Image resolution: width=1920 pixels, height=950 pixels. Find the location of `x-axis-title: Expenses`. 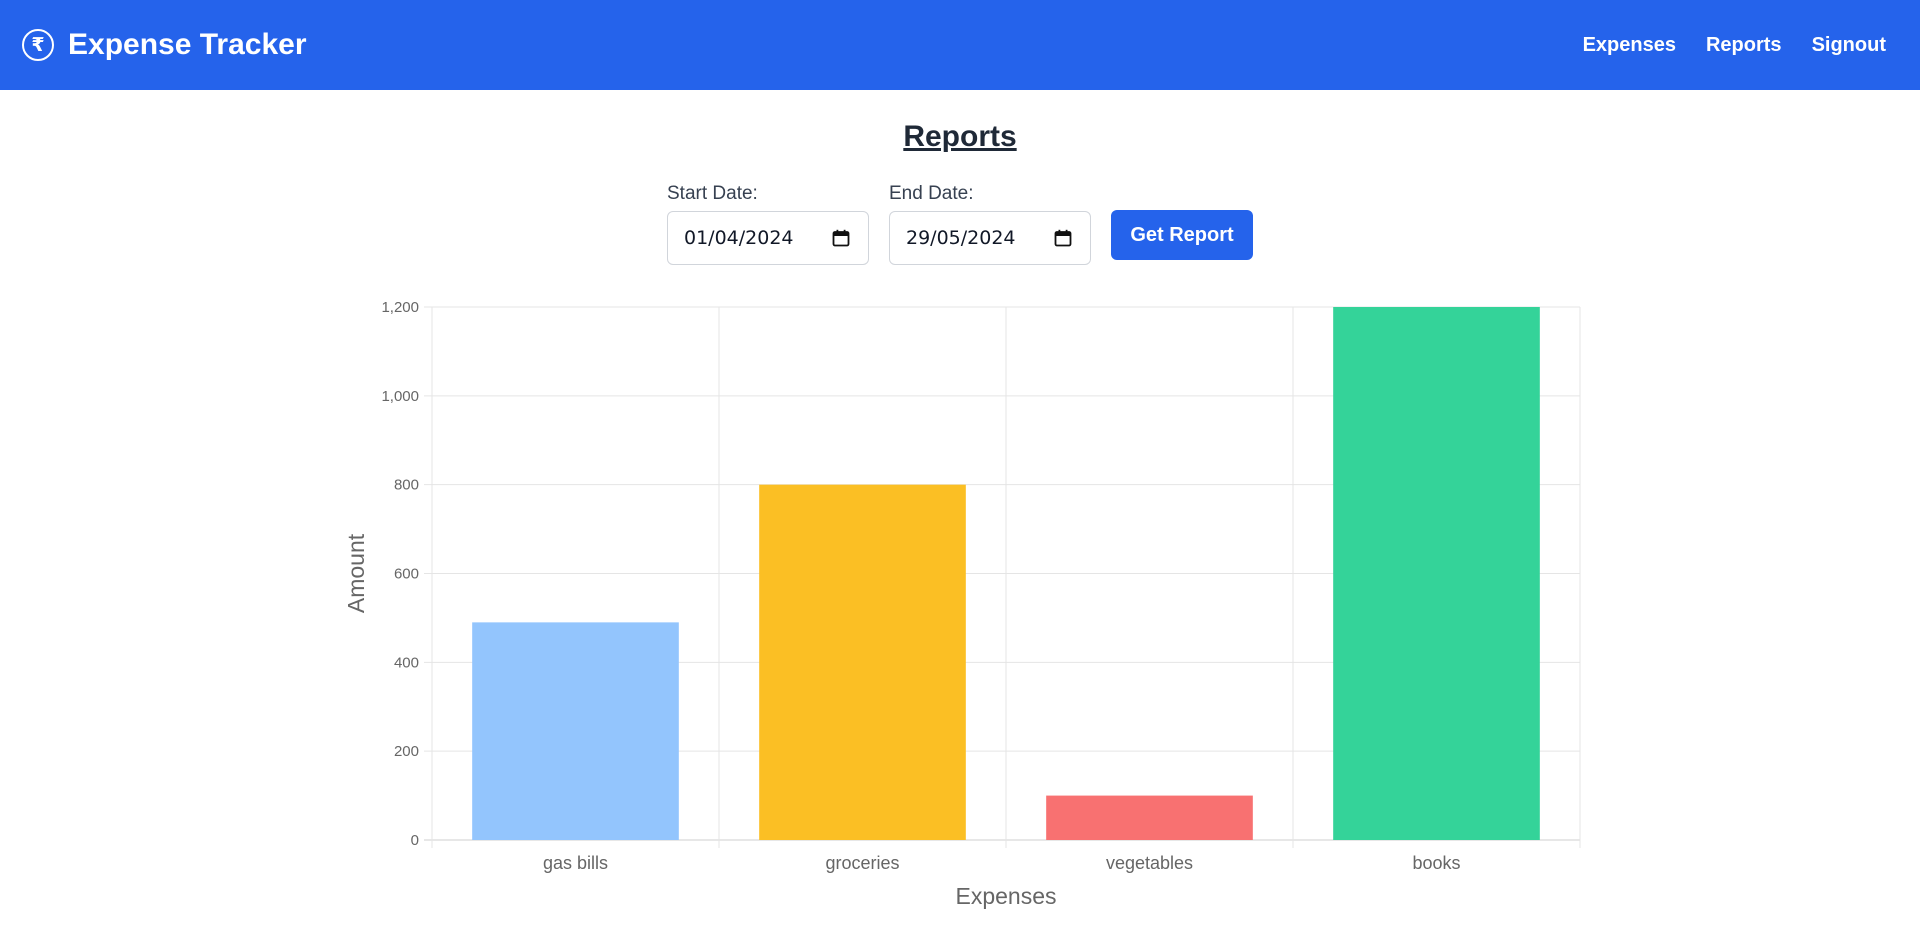

x-axis-title: Expenses is located at coordinates (1005, 896).